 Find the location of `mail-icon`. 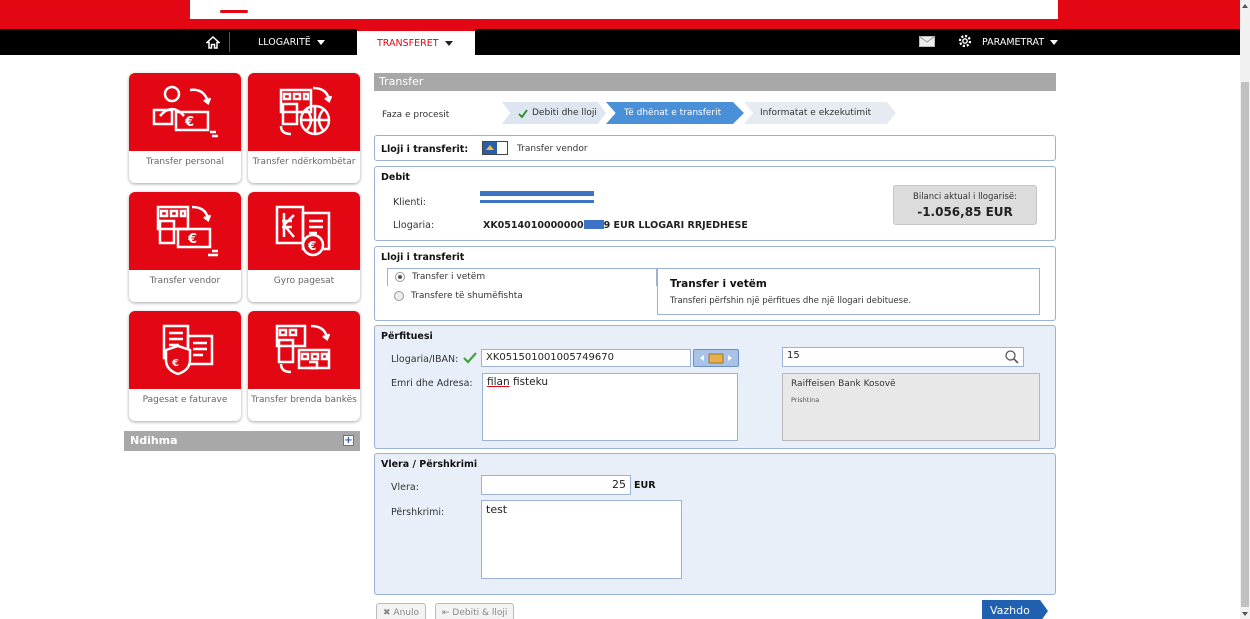

mail-icon is located at coordinates (927, 41).